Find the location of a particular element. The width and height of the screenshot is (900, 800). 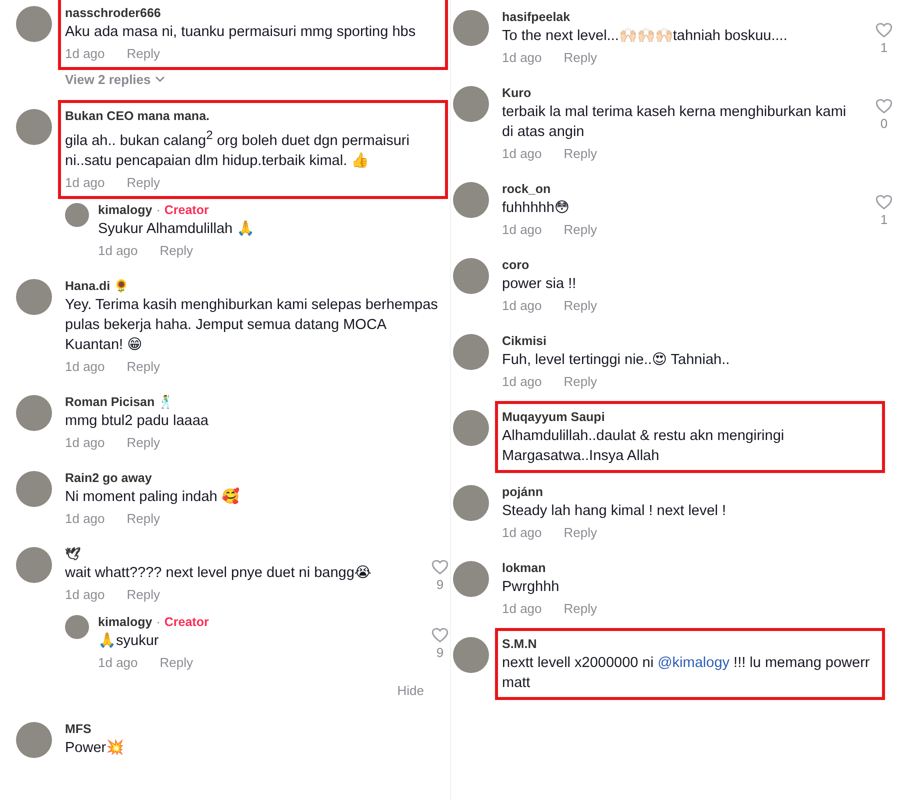

mention-link: @kimalogy is located at coordinates (694, 663).